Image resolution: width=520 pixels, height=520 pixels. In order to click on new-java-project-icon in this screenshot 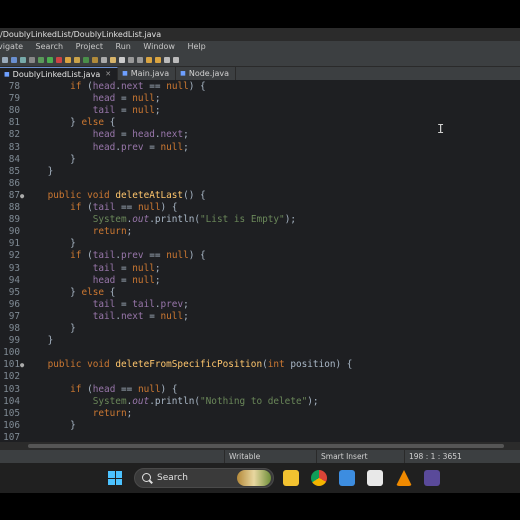, I will do `click(68, 59)`.